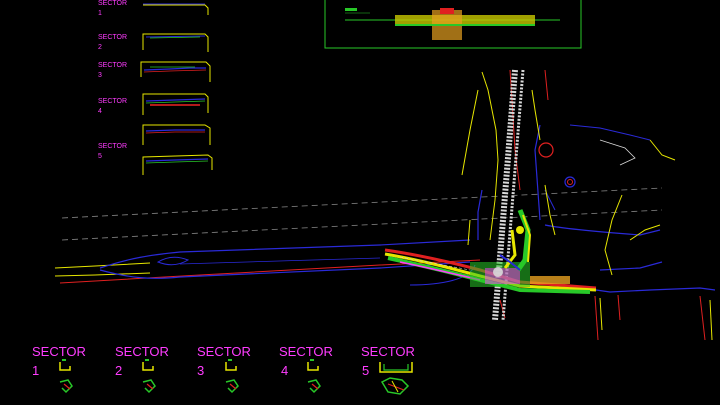 The height and width of the screenshot is (405, 720). I want to click on legend-sector-3: SECTOR 3, so click(224, 369).